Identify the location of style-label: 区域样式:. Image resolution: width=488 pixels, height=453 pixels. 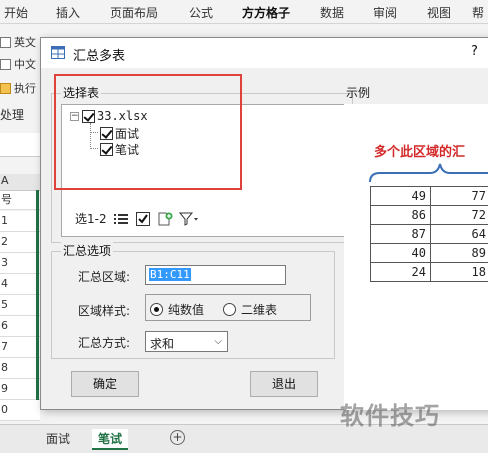
(104, 311).